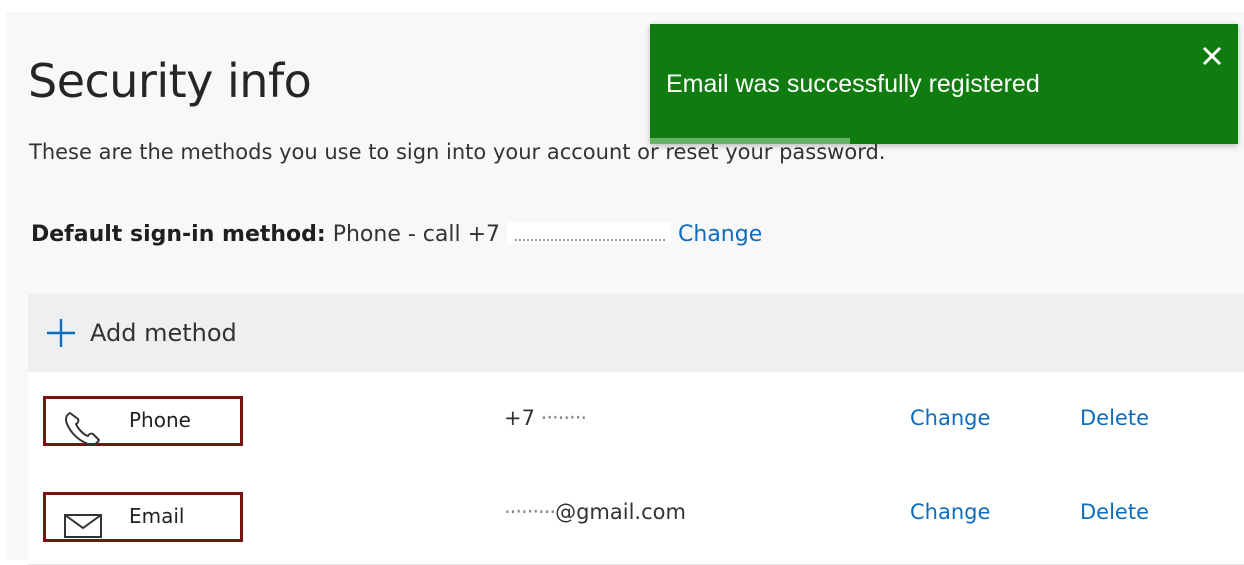  What do you see at coordinates (157, 516) in the screenshot?
I see `method-name: Email` at bounding box center [157, 516].